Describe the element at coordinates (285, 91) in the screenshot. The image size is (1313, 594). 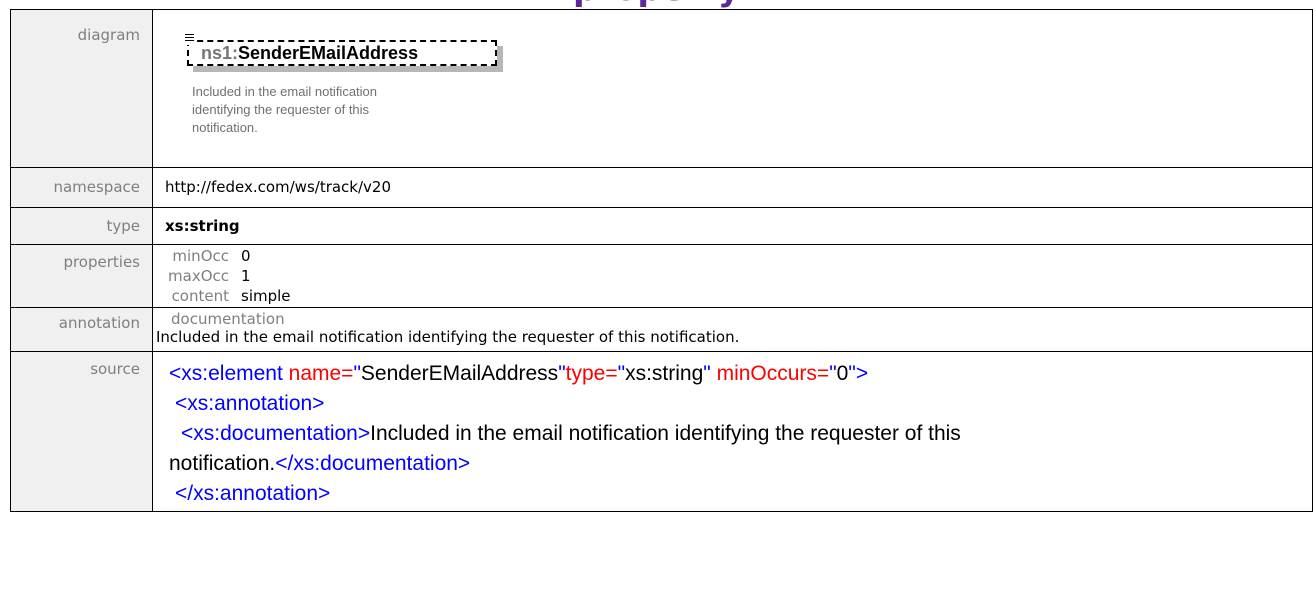
I see `diagram-annotation-line: Included in the email notification` at that location.